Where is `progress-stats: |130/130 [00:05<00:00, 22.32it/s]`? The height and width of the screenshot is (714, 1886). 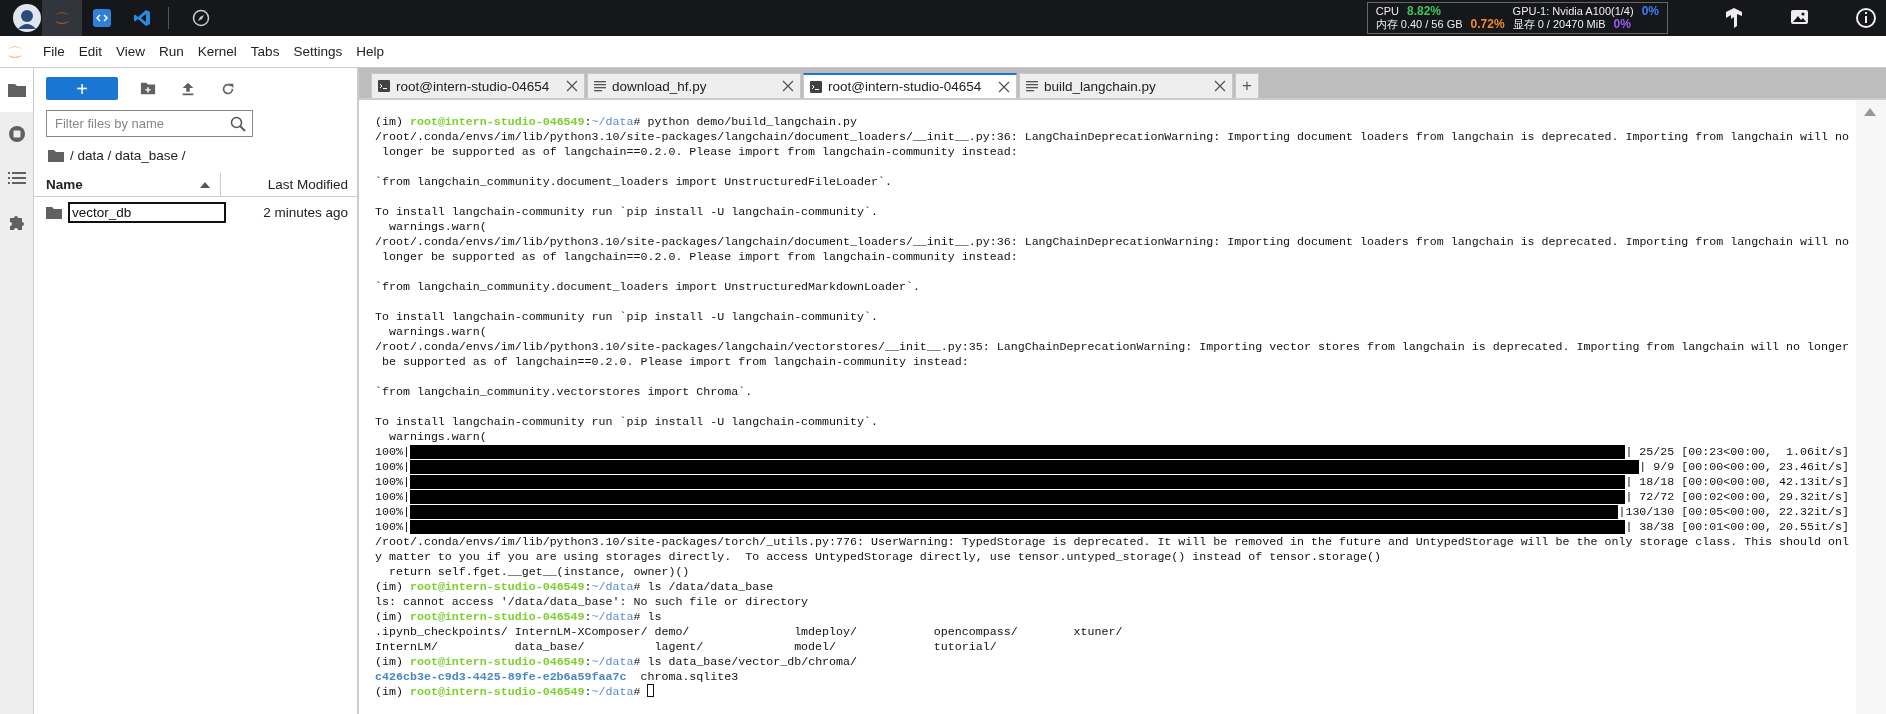 progress-stats: |130/130 [00:05<00:00, 22.32it/s] is located at coordinates (1733, 511).